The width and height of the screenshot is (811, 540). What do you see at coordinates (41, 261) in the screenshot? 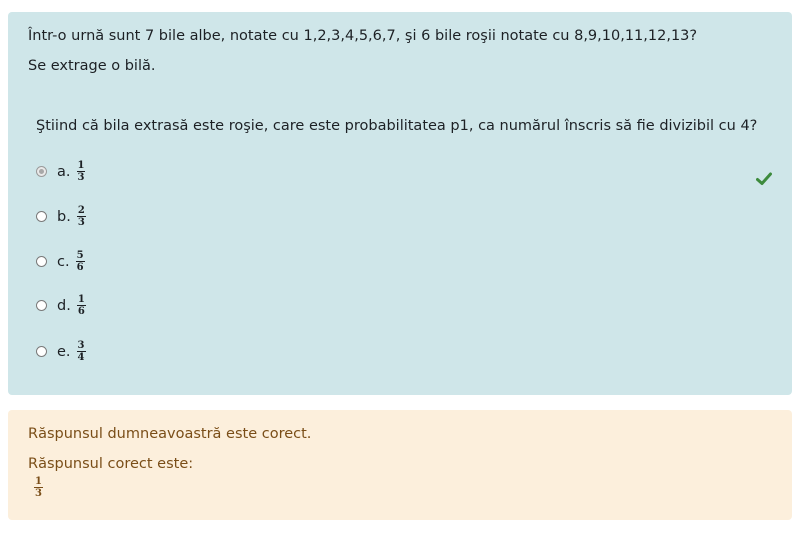
I see `radio-c` at bounding box center [41, 261].